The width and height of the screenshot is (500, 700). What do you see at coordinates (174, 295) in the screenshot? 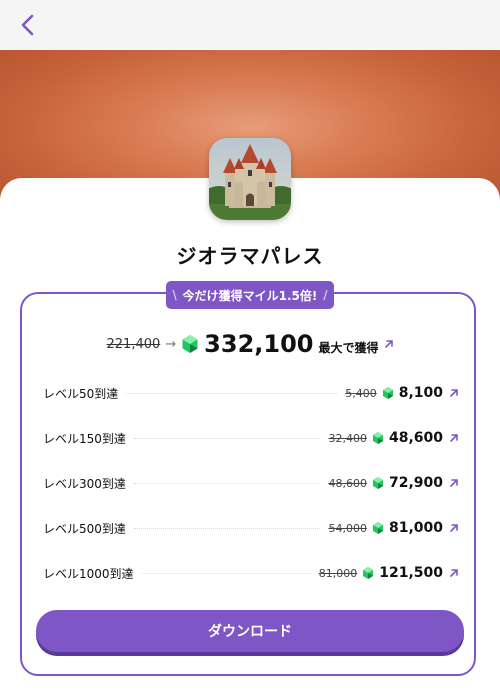
I see `promo-left-mark: \` at bounding box center [174, 295].